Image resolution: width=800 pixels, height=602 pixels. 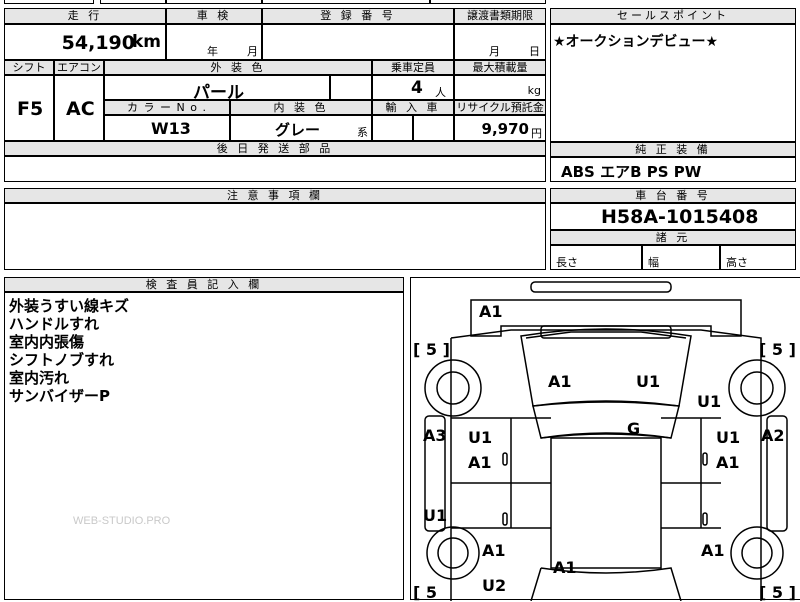 What do you see at coordinates (680, 217) in the screenshot?
I see `chassis-value: H58A-1015408` at bounding box center [680, 217].